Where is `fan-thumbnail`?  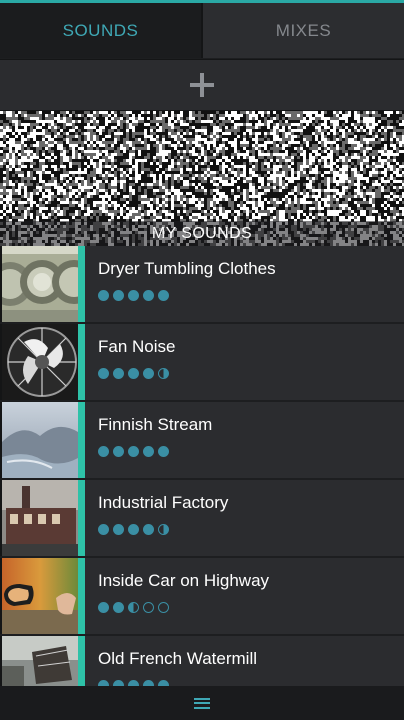 fan-thumbnail is located at coordinates (40, 362).